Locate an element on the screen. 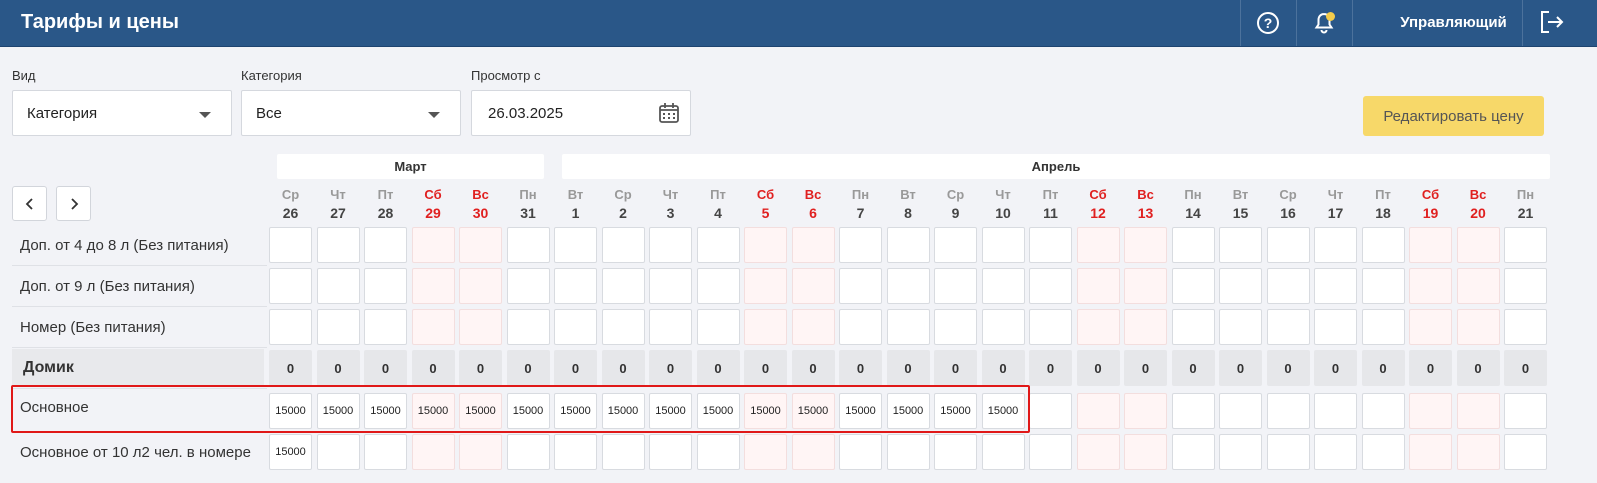 The height and width of the screenshot is (483, 1597). edit-price-button: Редактировать цену is located at coordinates (1453, 116).